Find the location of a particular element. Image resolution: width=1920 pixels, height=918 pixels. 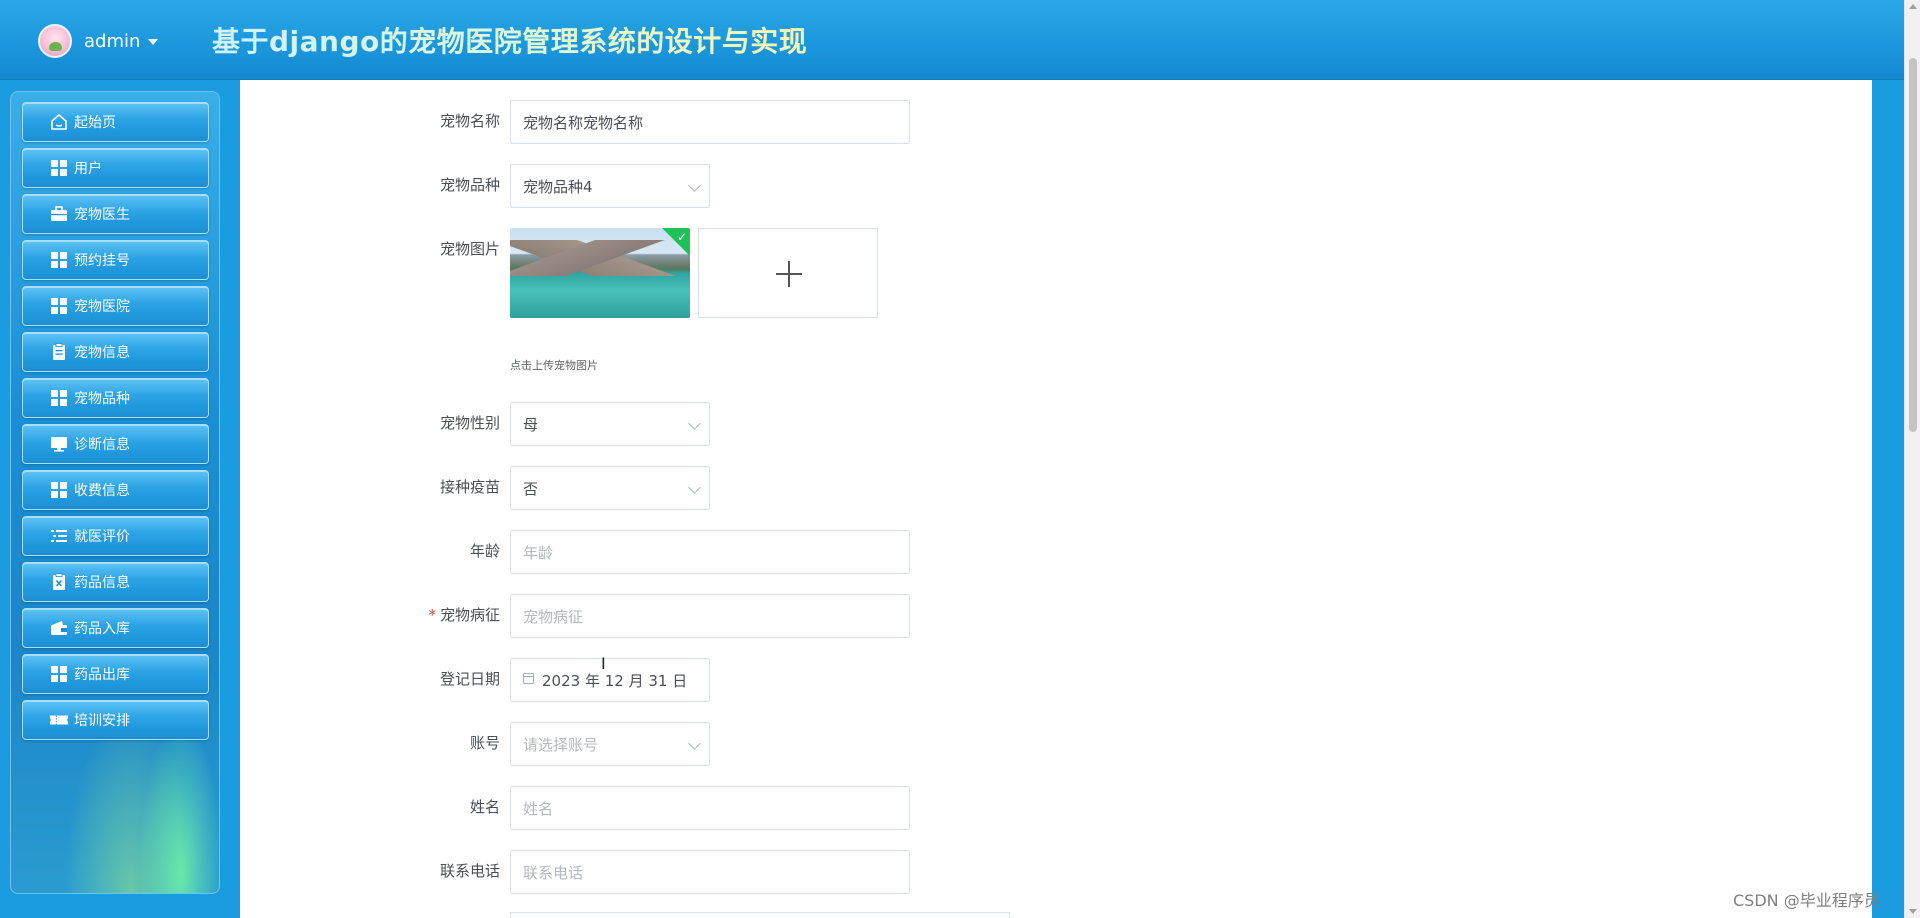

upload-tip: 点击上传宠物图片 is located at coordinates (554, 365).